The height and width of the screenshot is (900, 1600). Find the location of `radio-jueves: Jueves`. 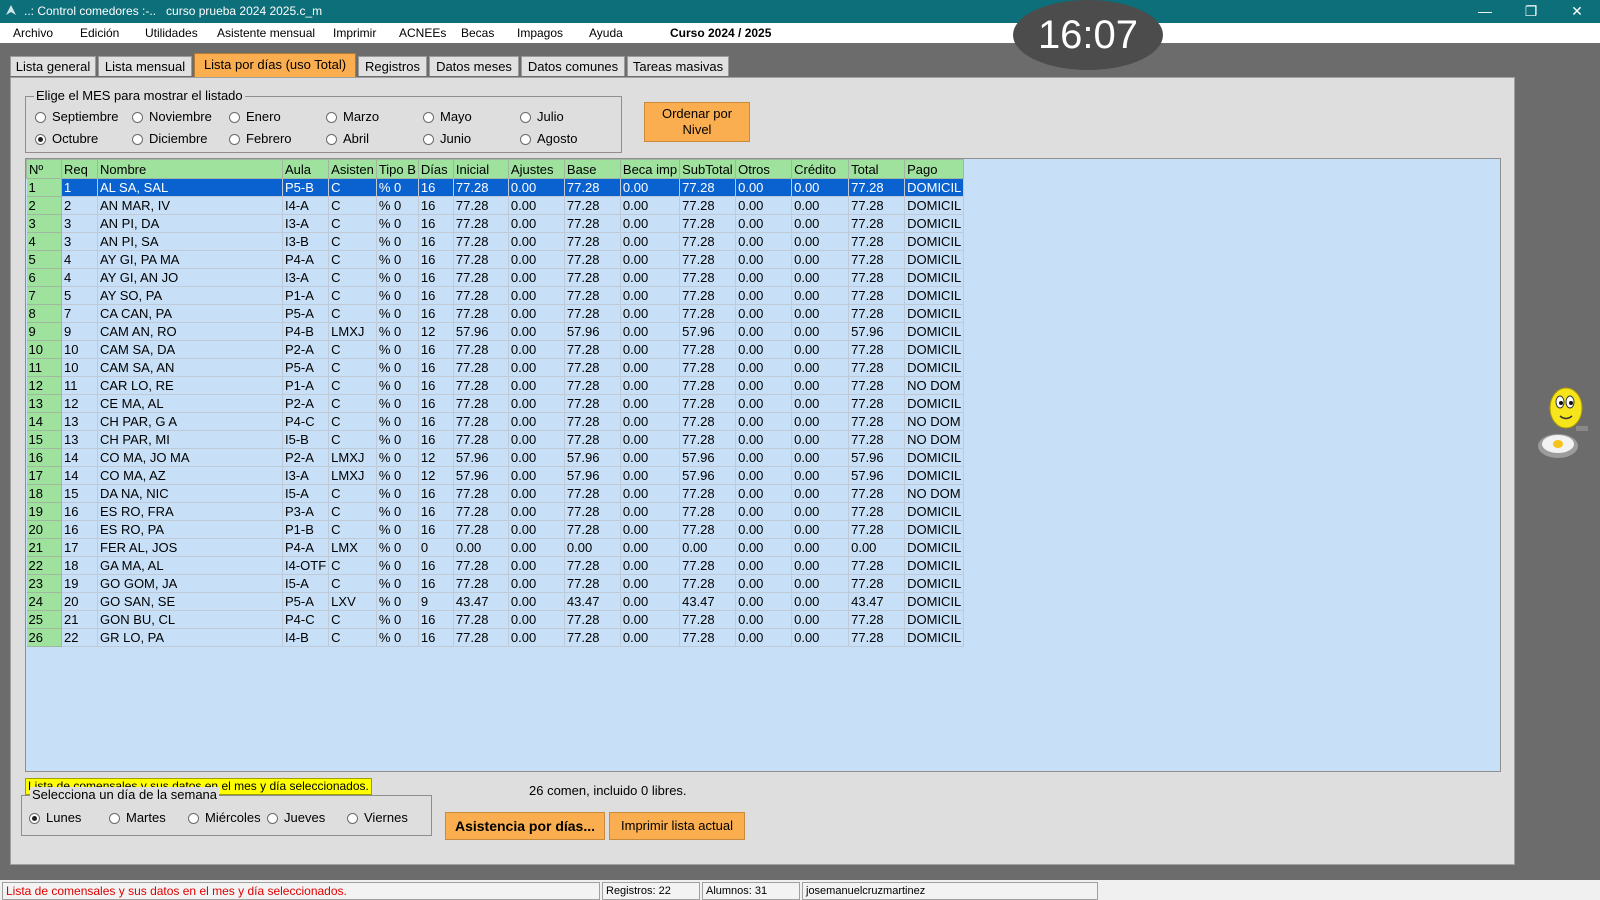

radio-jueves: Jueves is located at coordinates (296, 817).